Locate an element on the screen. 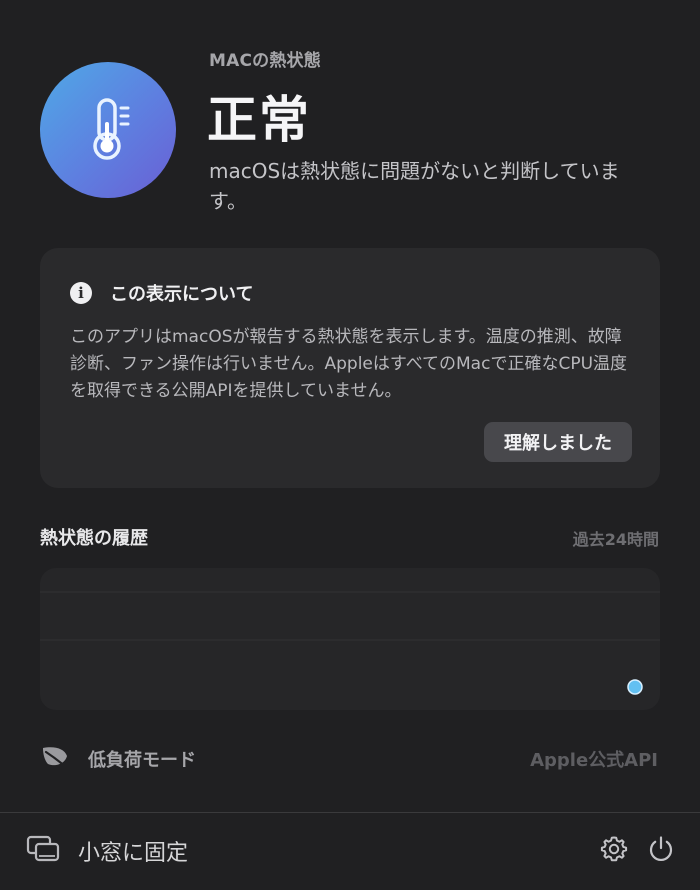 The height and width of the screenshot is (890, 700). pin-to-mini-window-button: 小窓に固定 is located at coordinates (107, 851).